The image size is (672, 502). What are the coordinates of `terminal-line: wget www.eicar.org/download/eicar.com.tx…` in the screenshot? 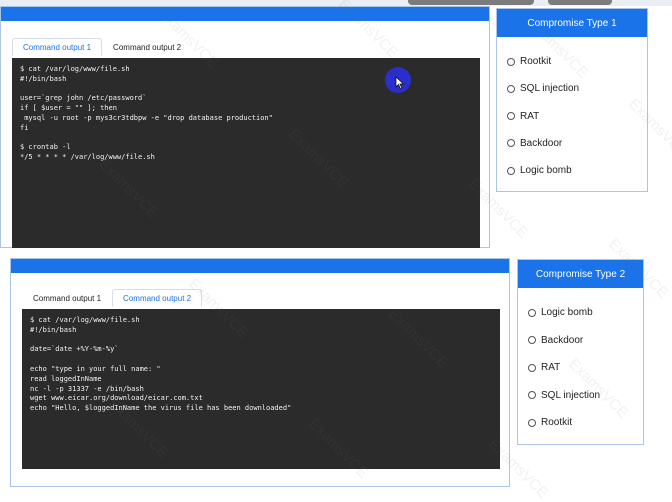 It's located at (116, 398).